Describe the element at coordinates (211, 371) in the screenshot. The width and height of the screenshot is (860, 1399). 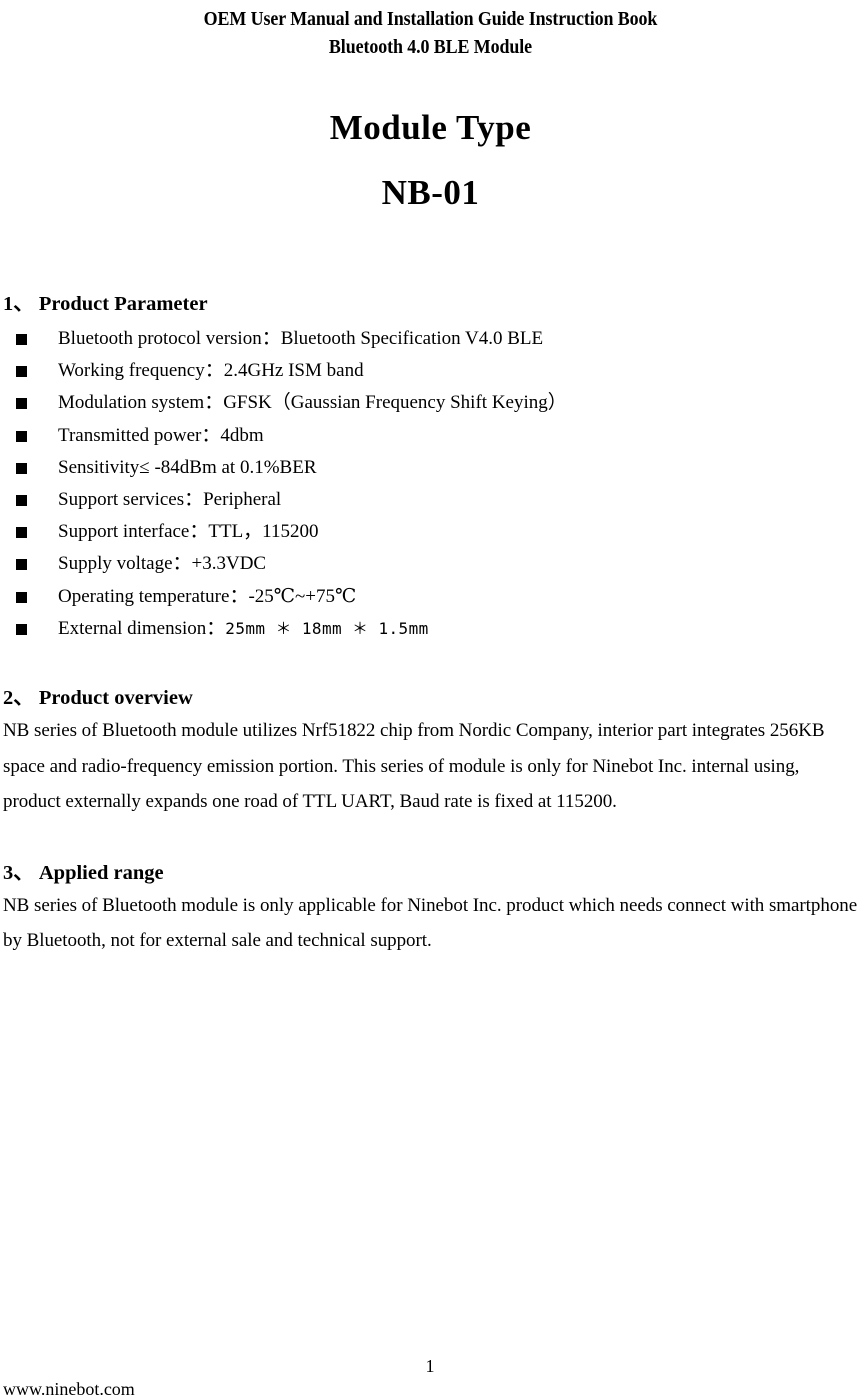
I see `list-item-label: Working frequency：2.4GHz ISM band` at that location.